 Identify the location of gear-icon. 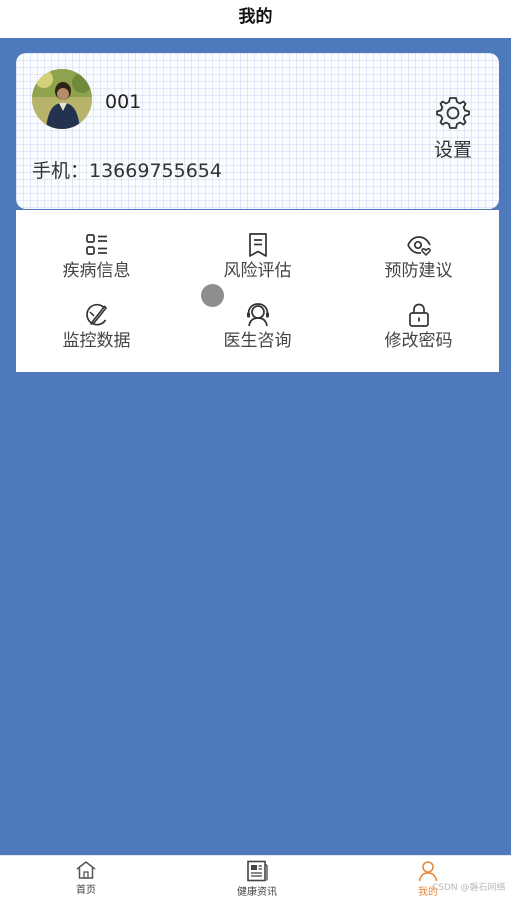
(453, 113).